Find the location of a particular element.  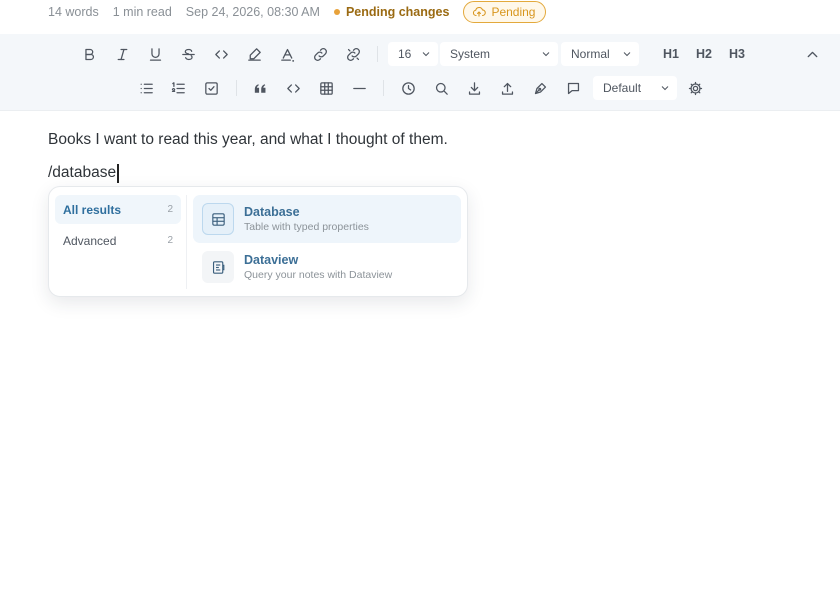

font-size-select: 16 is located at coordinates (413, 54).